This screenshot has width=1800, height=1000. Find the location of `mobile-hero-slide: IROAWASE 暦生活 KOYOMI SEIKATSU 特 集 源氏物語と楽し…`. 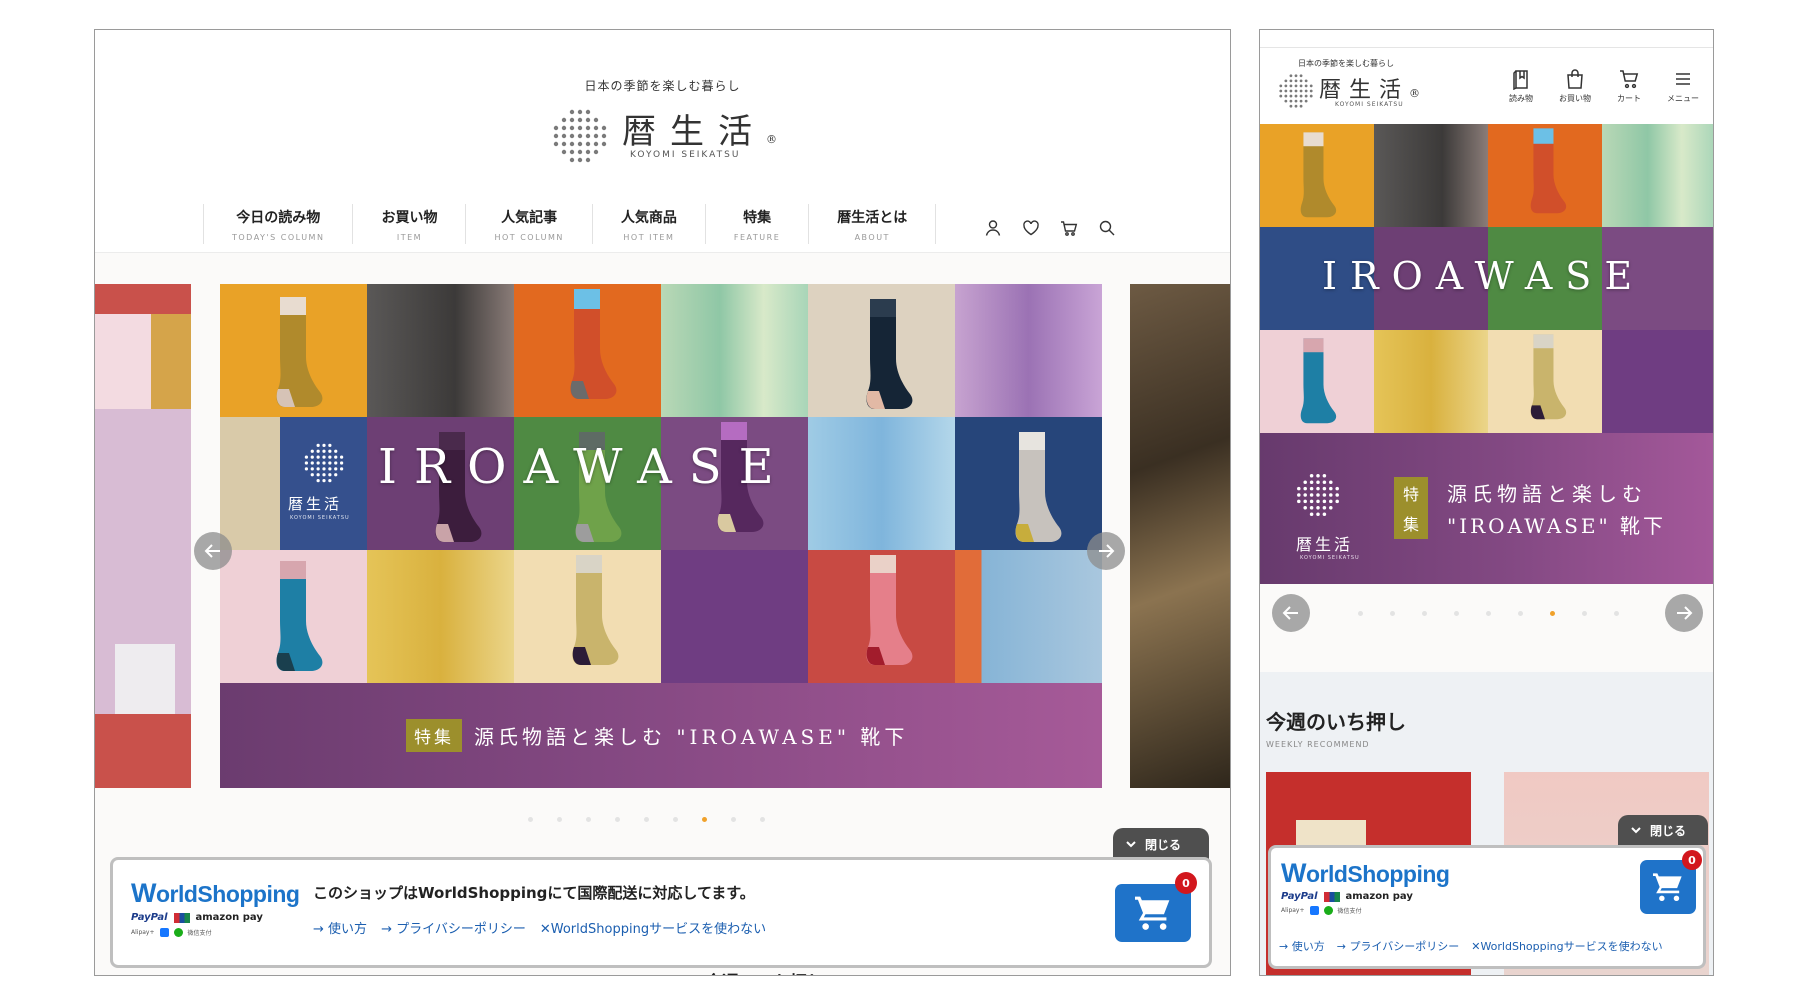

mobile-hero-slide: IROAWASE 暦生活 KOYOMI SEIKATSU 特 集 源氏物語と楽し… is located at coordinates (1486, 354).